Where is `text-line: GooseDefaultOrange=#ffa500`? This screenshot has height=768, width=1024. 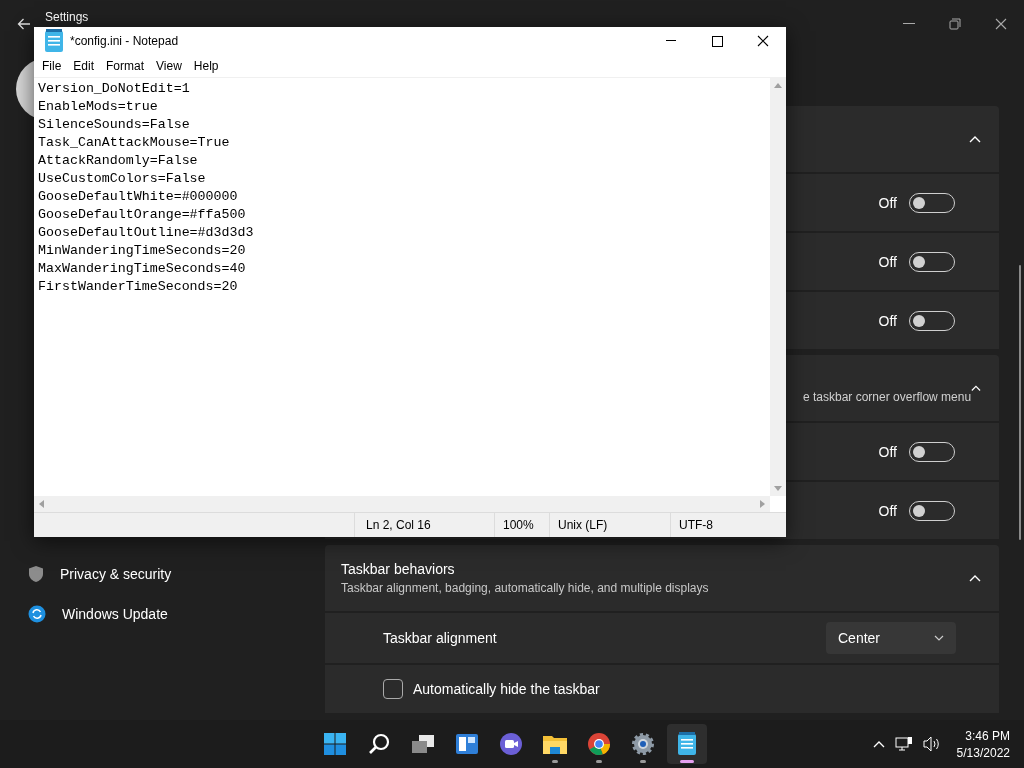 text-line: GooseDefaultOrange=#ffa500 is located at coordinates (142, 215).